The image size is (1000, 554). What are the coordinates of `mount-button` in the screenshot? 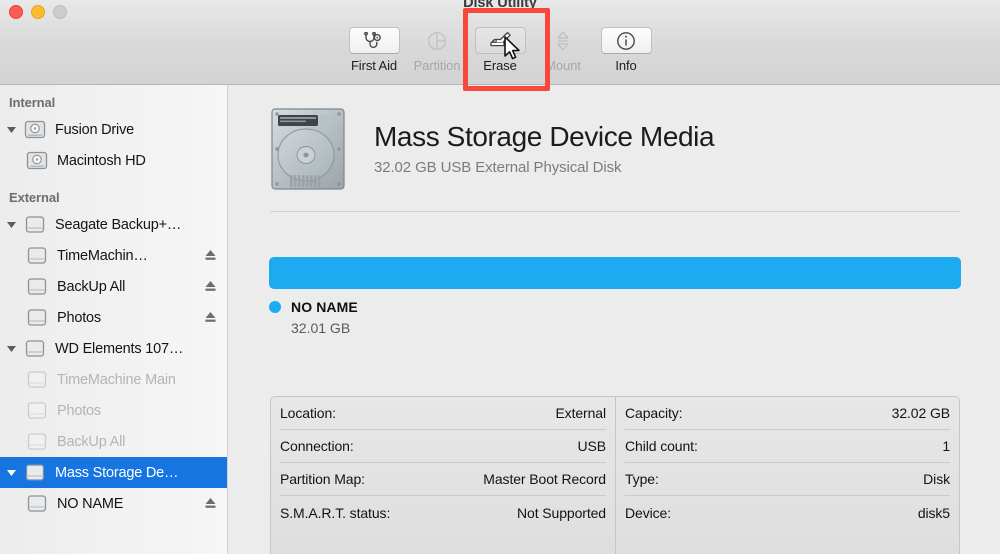 It's located at (563, 40).